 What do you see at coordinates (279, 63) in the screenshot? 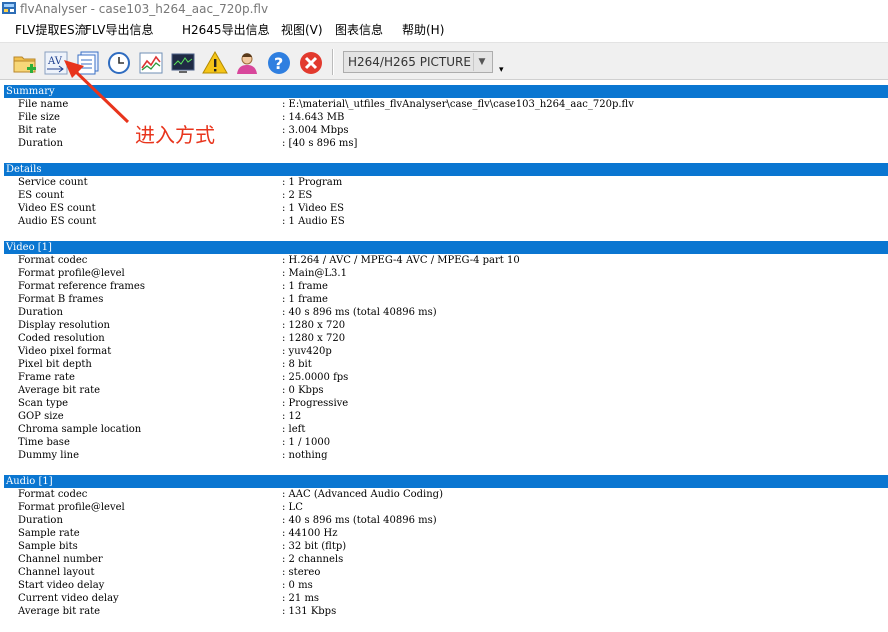
I see `help-icon: ?` at bounding box center [279, 63].